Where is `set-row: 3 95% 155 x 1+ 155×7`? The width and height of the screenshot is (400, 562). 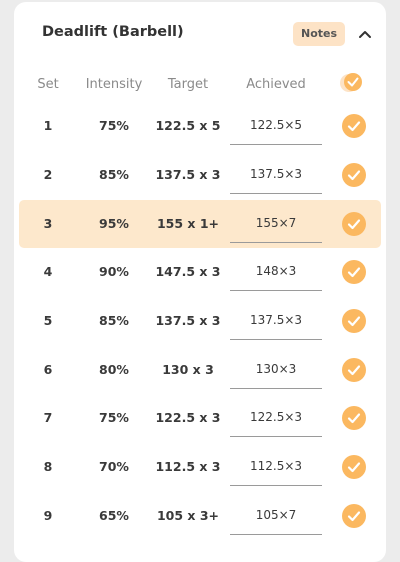 set-row: 3 95% 155 x 1+ 155×7 is located at coordinates (200, 224).